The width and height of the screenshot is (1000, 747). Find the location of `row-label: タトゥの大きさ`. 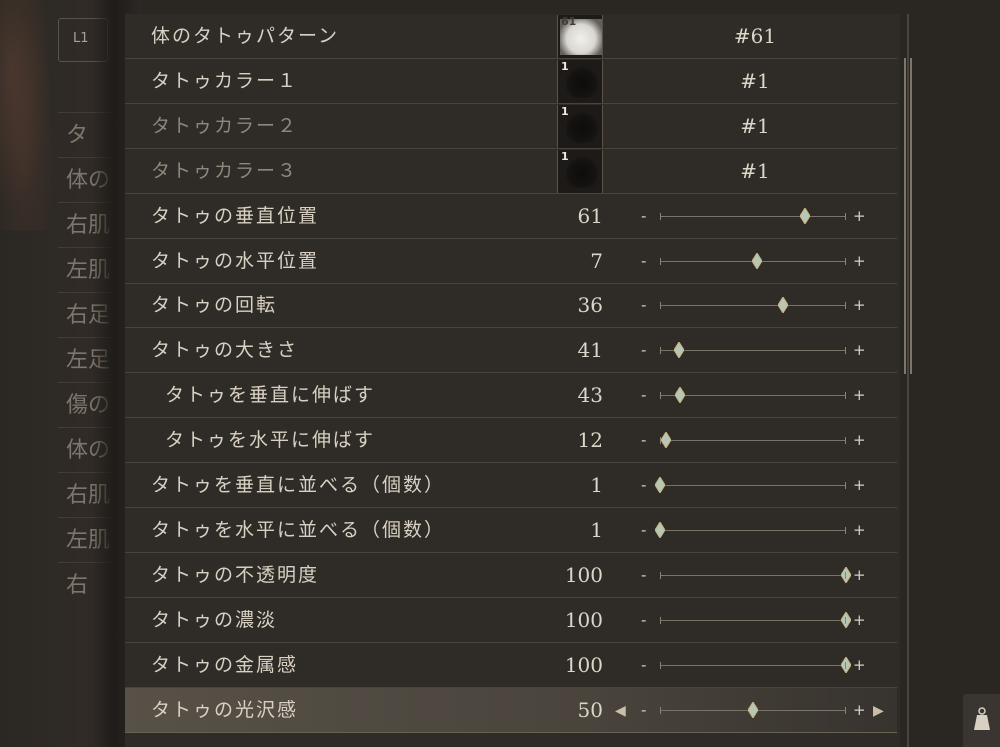

row-label: タトゥの大きさ is located at coordinates (225, 350).